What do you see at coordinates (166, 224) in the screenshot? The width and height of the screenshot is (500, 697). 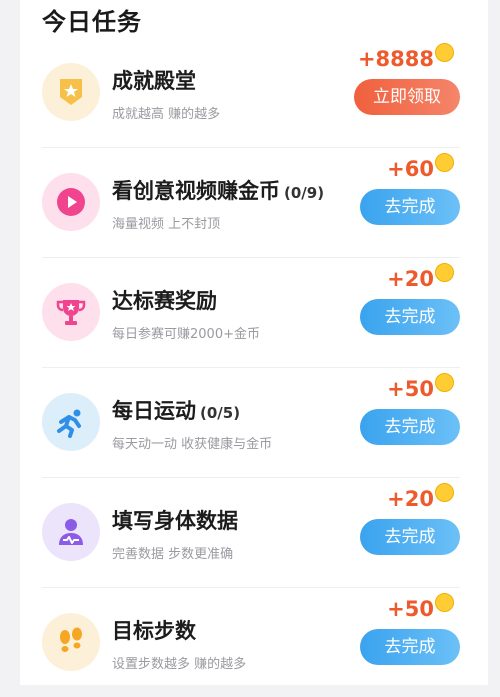 I see `task-subtitle: 海量视频 上不封顶` at bounding box center [166, 224].